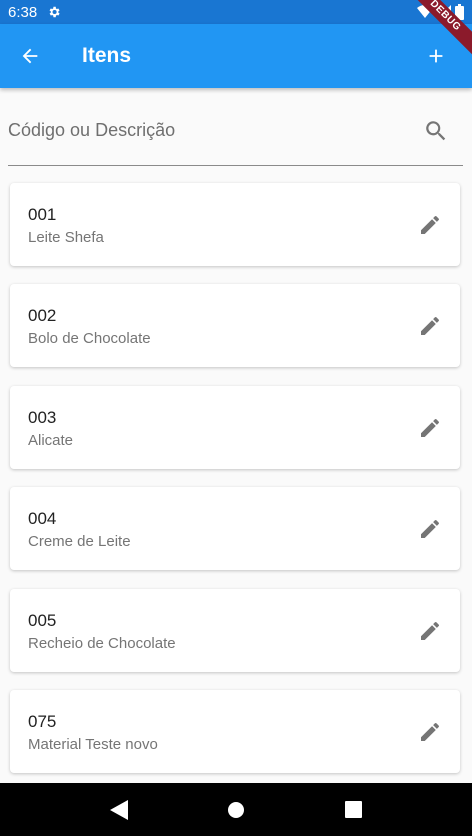  Describe the element at coordinates (42, 721) in the screenshot. I see `item-code: 075` at that location.